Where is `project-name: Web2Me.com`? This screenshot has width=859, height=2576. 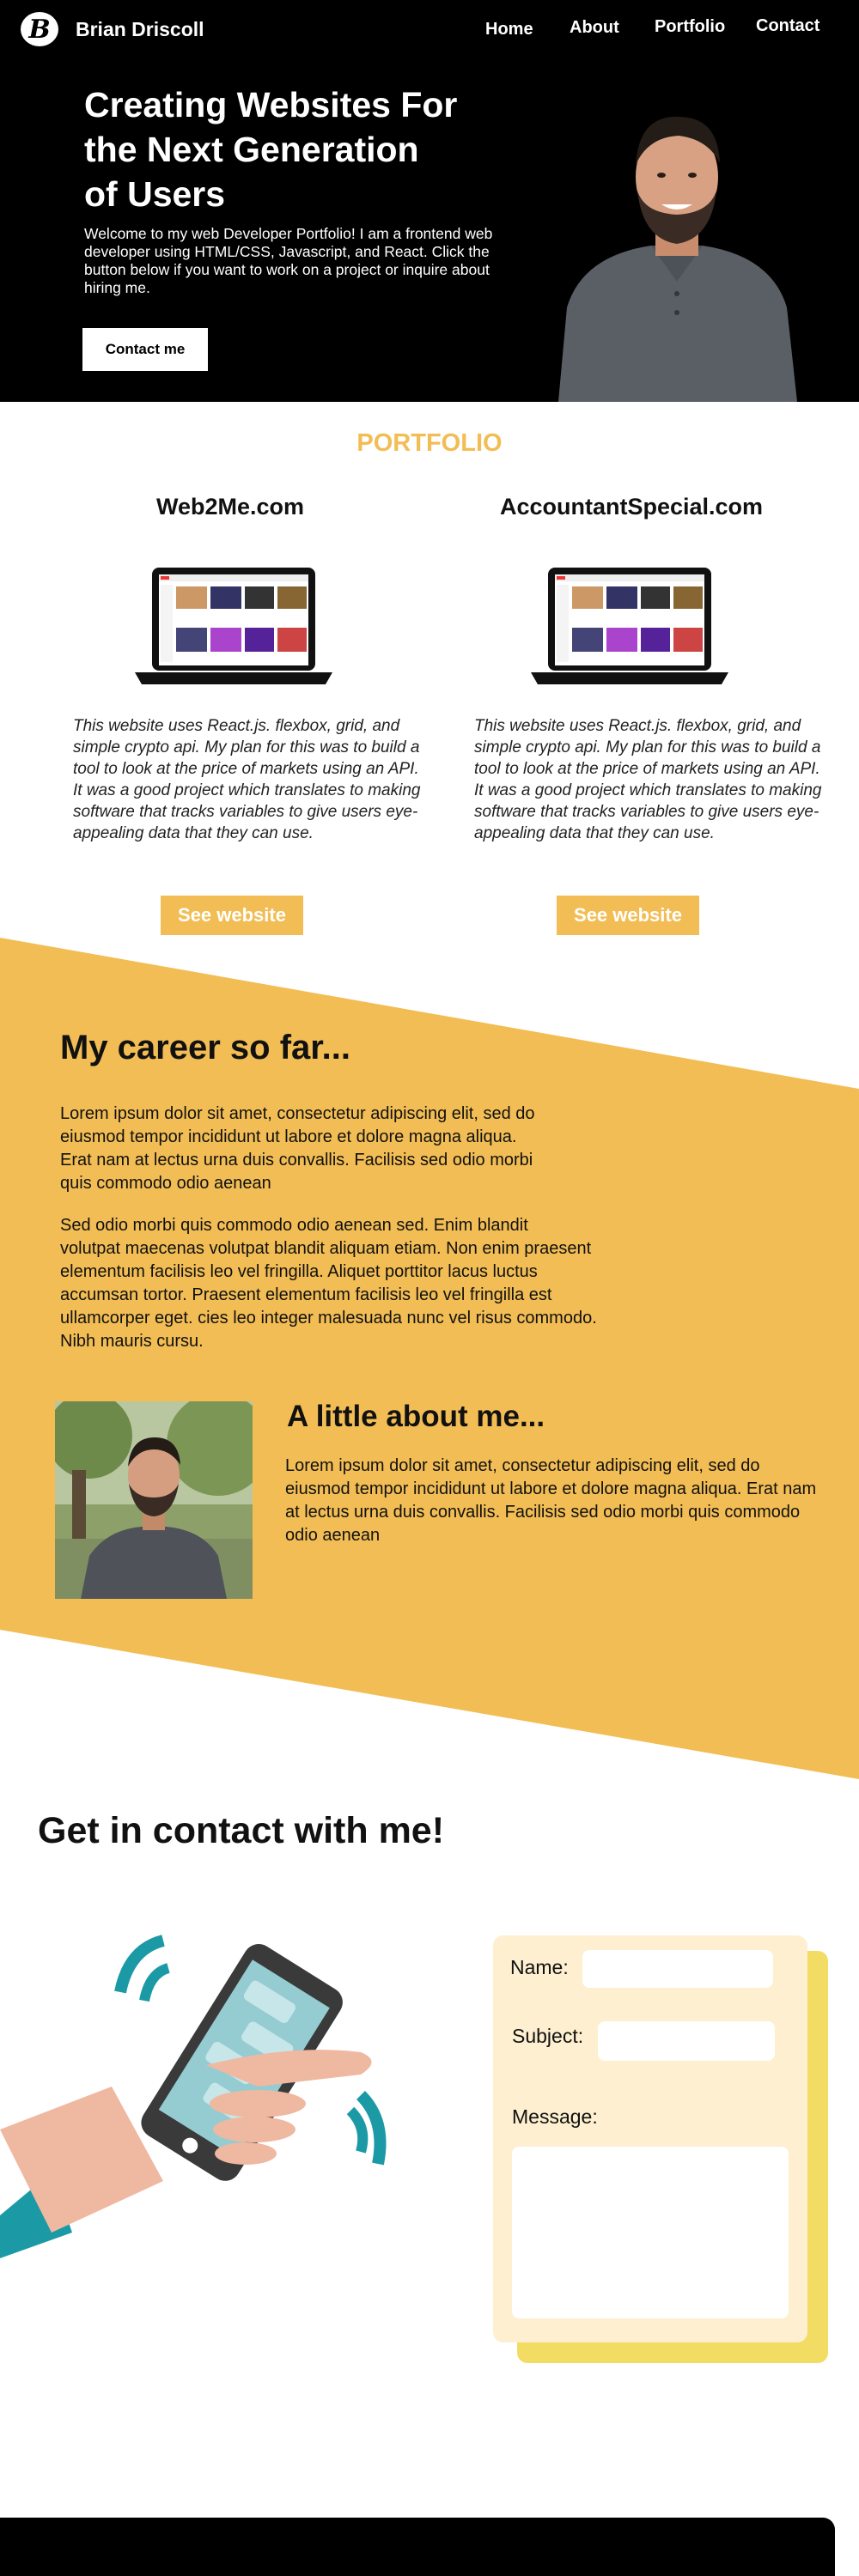 project-name: Web2Me.com is located at coordinates (230, 507).